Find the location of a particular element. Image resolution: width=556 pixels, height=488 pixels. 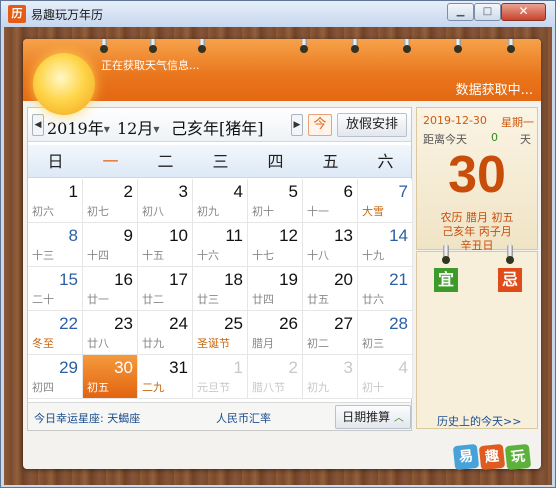

day-cell: 27 初二 is located at coordinates (330, 333).